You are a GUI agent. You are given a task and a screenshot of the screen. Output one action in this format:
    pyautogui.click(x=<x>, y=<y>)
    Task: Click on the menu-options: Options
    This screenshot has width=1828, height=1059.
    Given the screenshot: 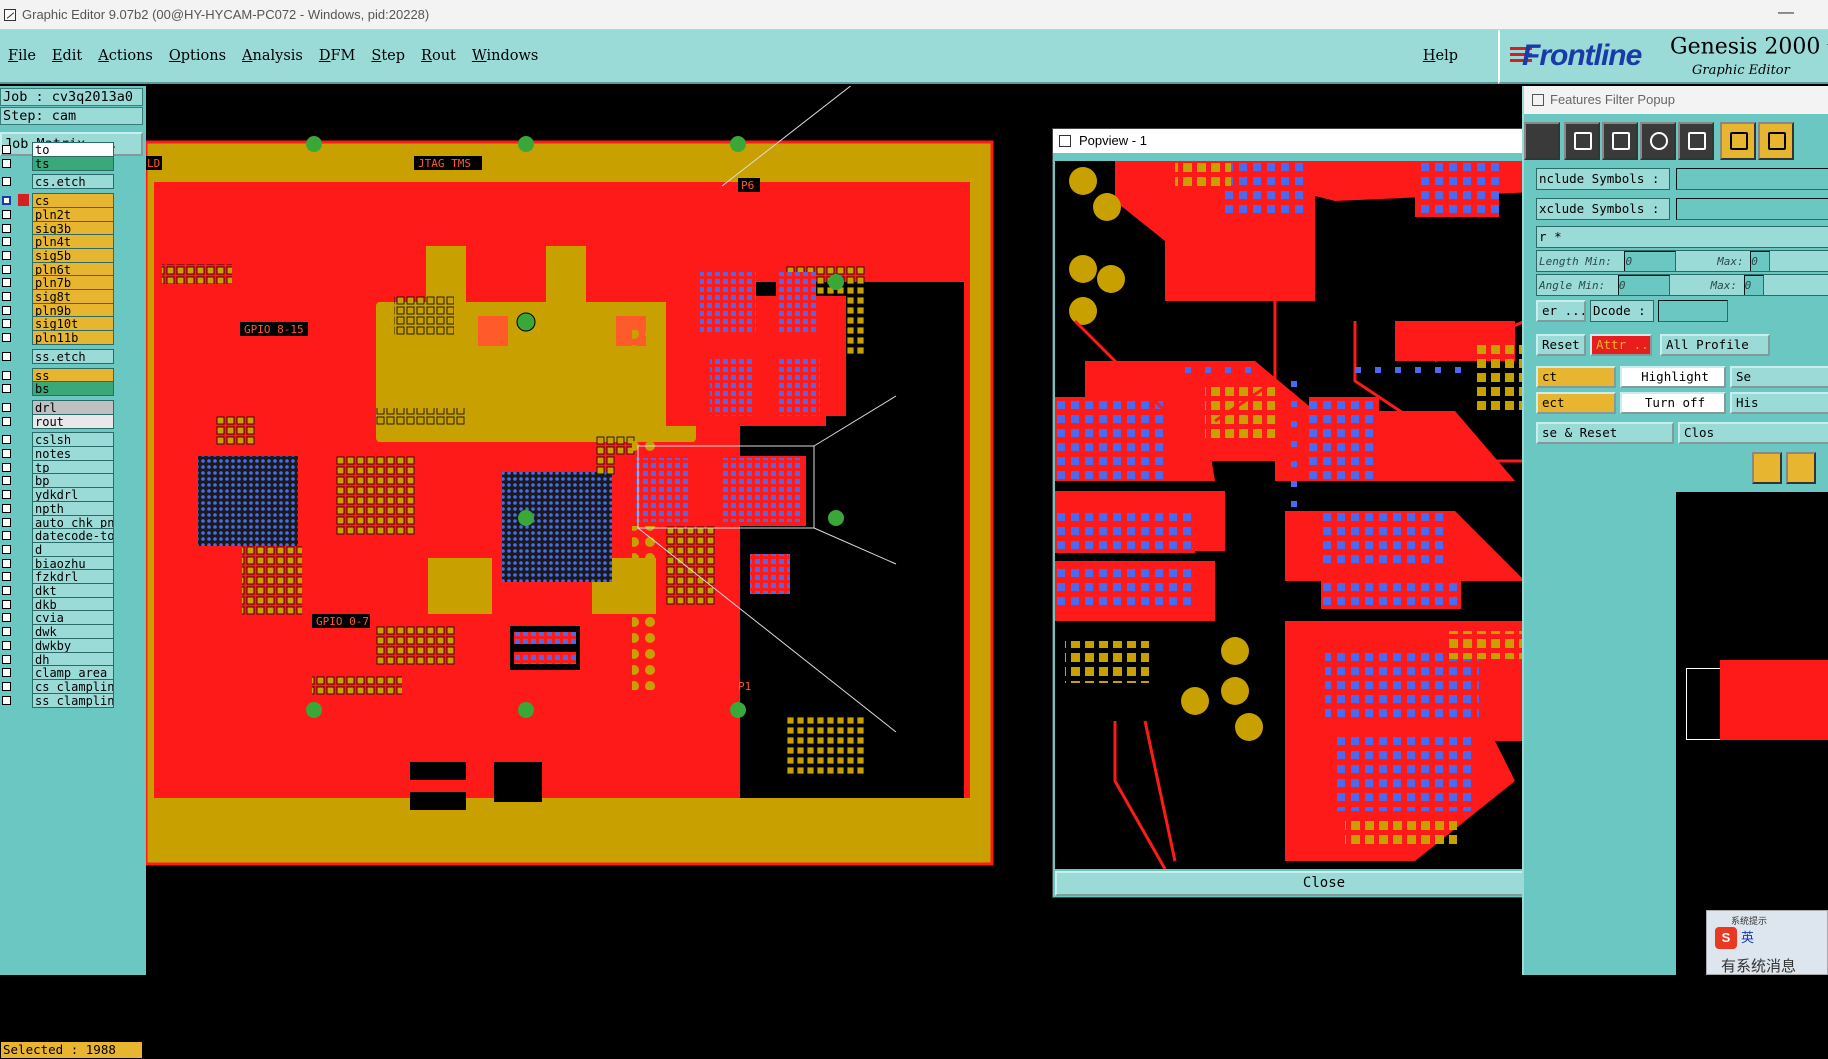 What is the action you would take?
    pyautogui.click(x=197, y=56)
    